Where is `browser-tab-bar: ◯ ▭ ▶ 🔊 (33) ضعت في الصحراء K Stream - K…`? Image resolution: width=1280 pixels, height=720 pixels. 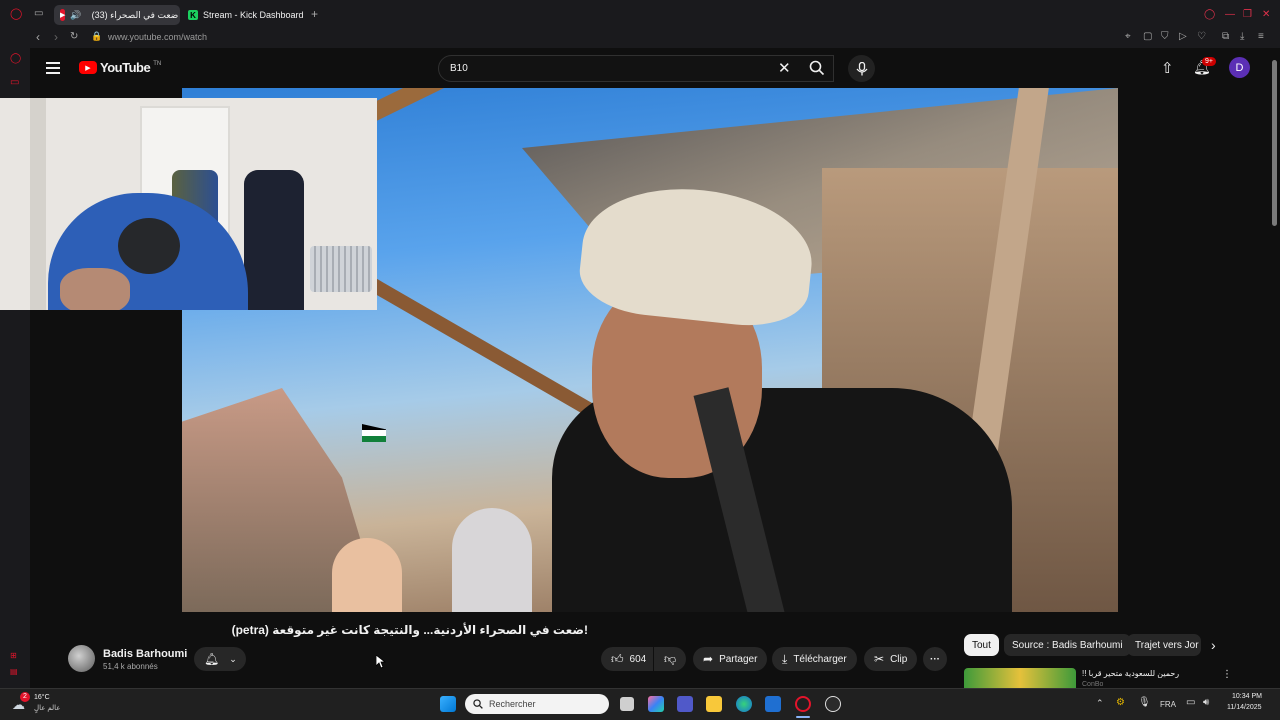 browser-tab-bar: ◯ ▭ ▶ 🔊 (33) ضعت في الصحراء K Stream - K… is located at coordinates (640, 14).